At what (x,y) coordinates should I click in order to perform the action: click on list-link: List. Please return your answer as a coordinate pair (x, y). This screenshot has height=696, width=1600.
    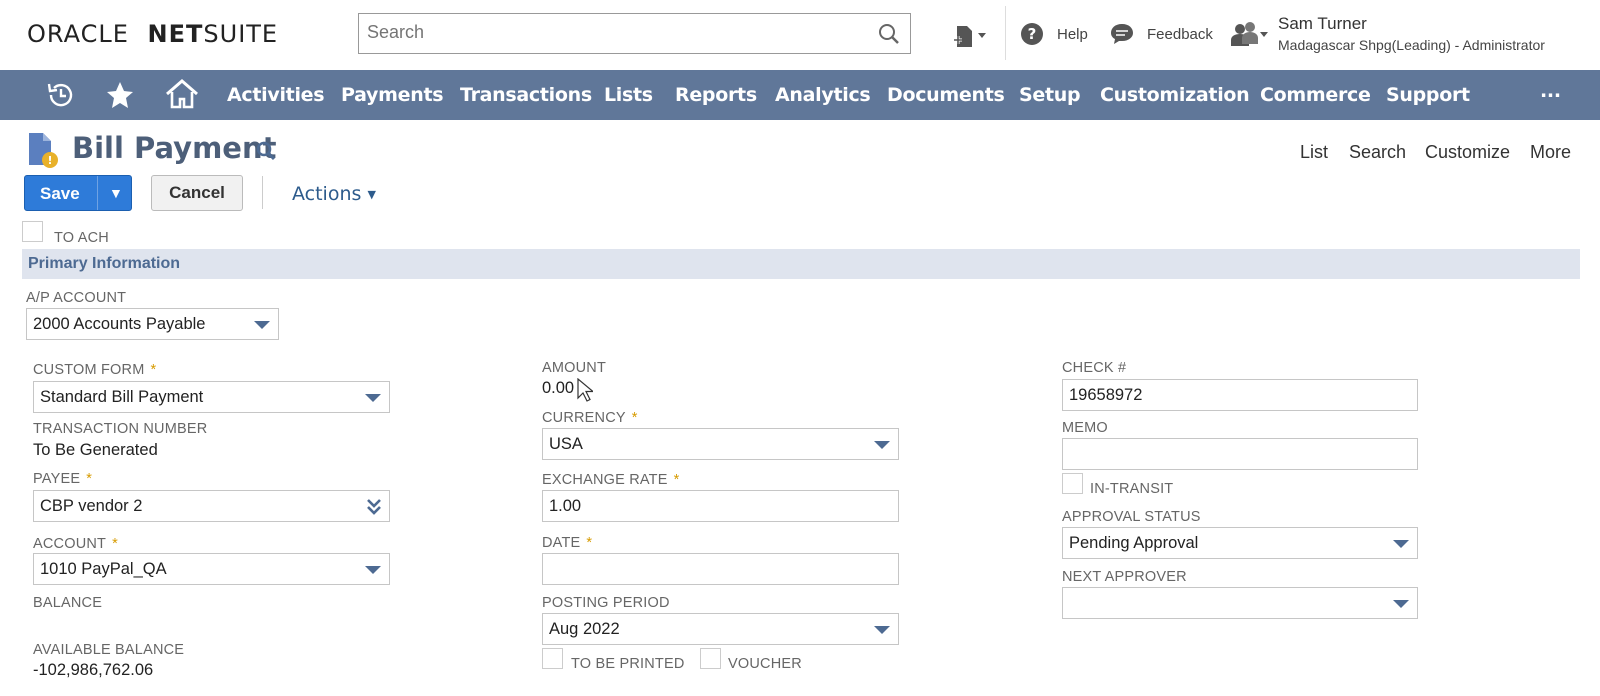
    Looking at the image, I should click on (1314, 152).